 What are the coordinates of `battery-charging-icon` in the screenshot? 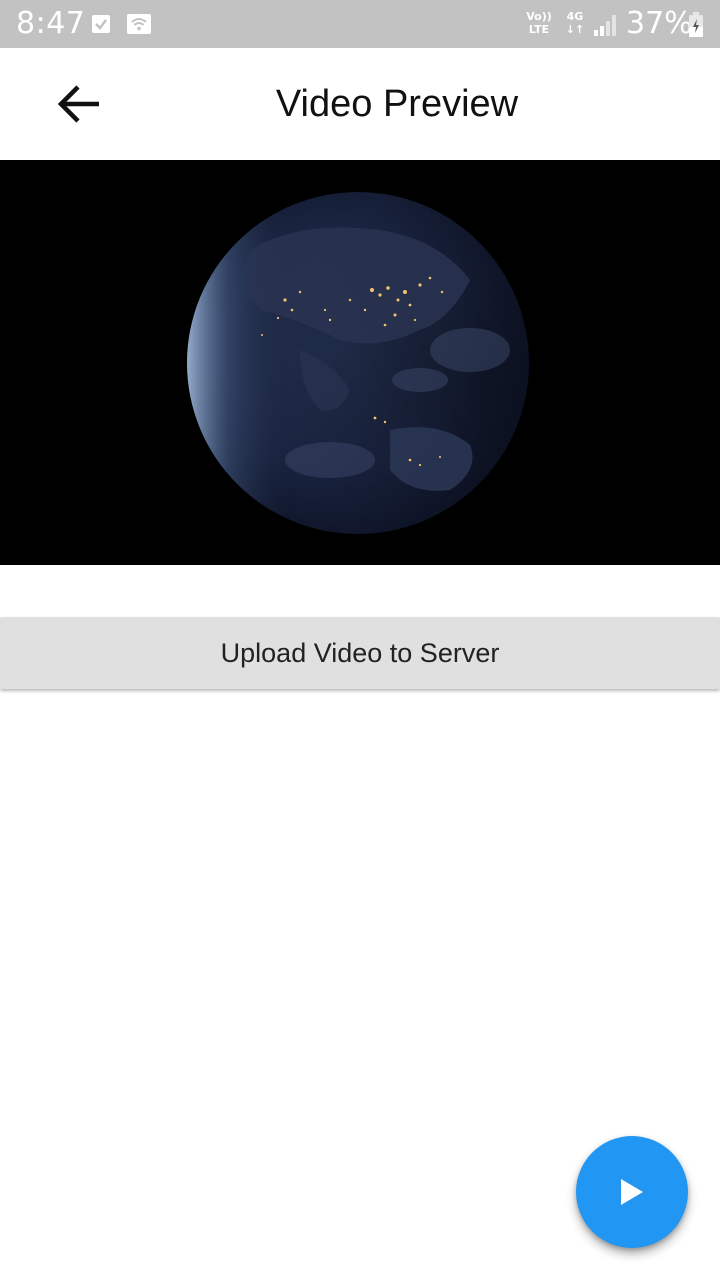 It's located at (696, 24).